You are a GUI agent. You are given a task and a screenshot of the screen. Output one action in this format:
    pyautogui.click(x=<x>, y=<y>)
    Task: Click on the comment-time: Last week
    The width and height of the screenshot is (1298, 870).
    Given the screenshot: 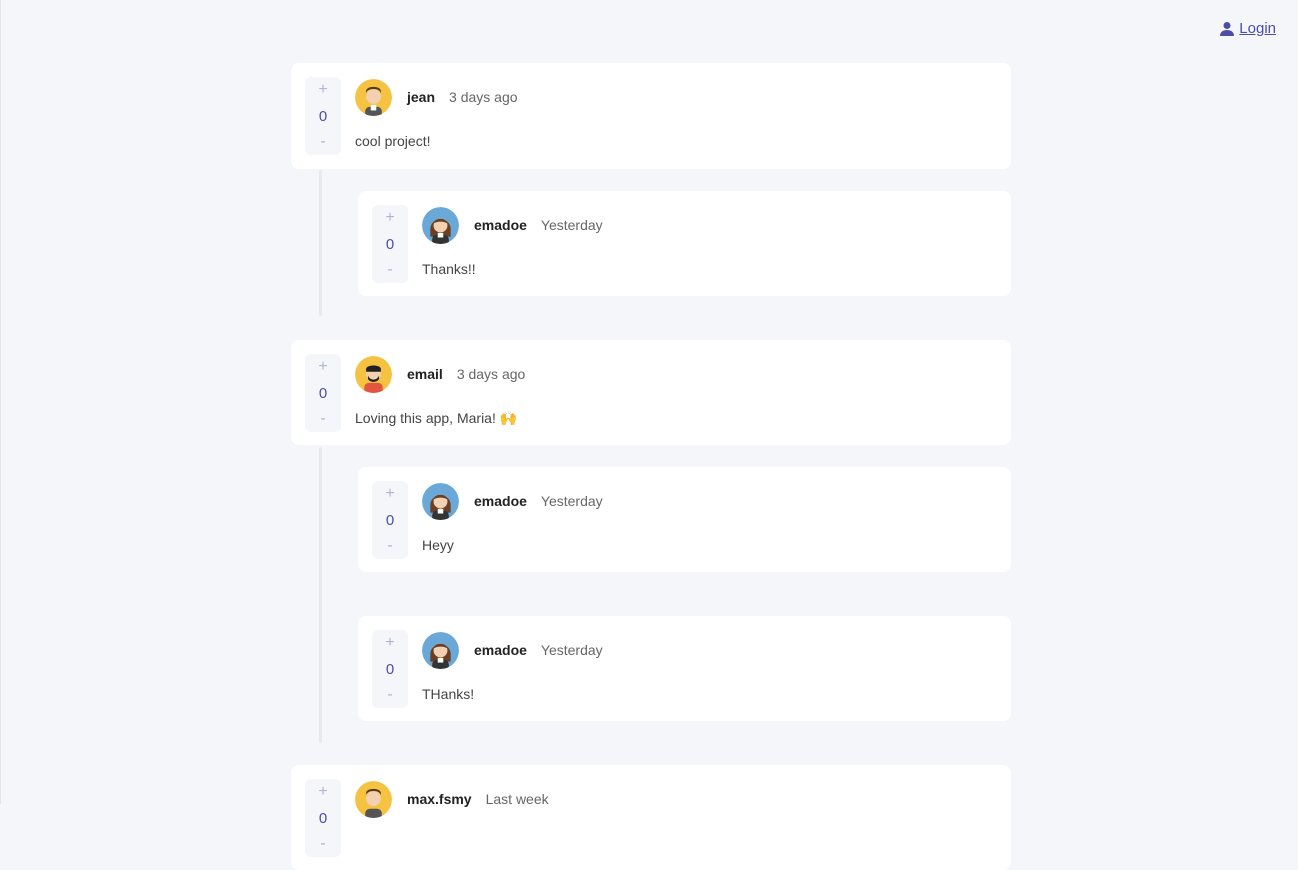 What is the action you would take?
    pyautogui.click(x=517, y=799)
    